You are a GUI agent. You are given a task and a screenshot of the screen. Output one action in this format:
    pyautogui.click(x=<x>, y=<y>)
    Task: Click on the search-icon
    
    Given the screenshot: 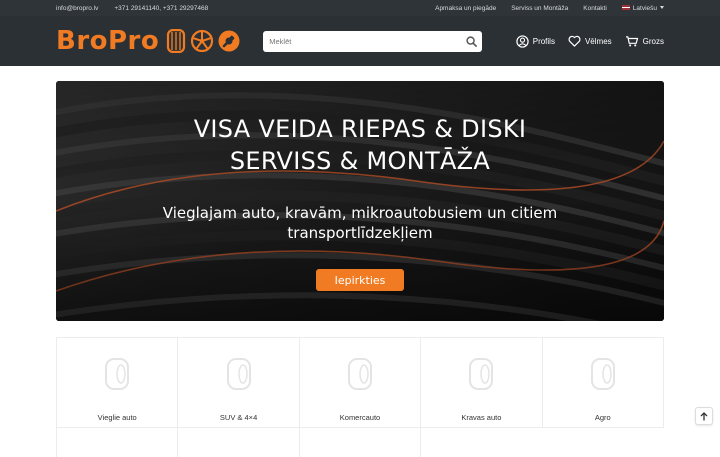 What is the action you would take?
    pyautogui.click(x=471, y=41)
    